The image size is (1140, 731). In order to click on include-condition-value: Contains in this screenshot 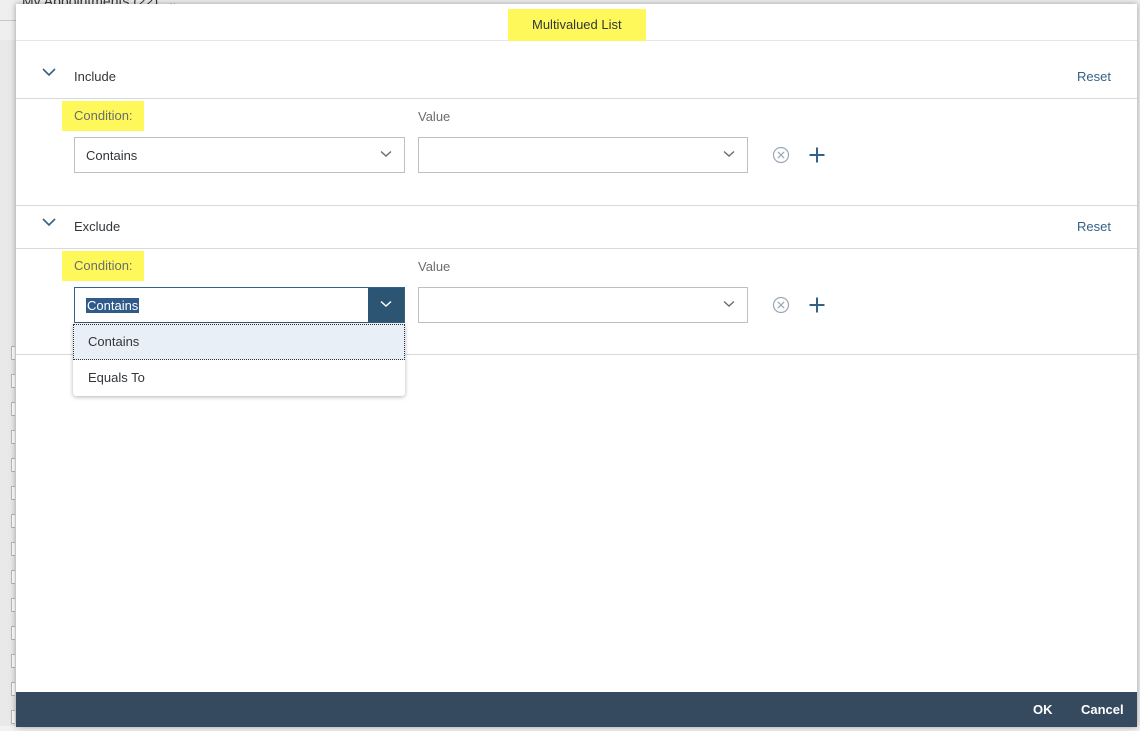, I will do `click(112, 155)`.